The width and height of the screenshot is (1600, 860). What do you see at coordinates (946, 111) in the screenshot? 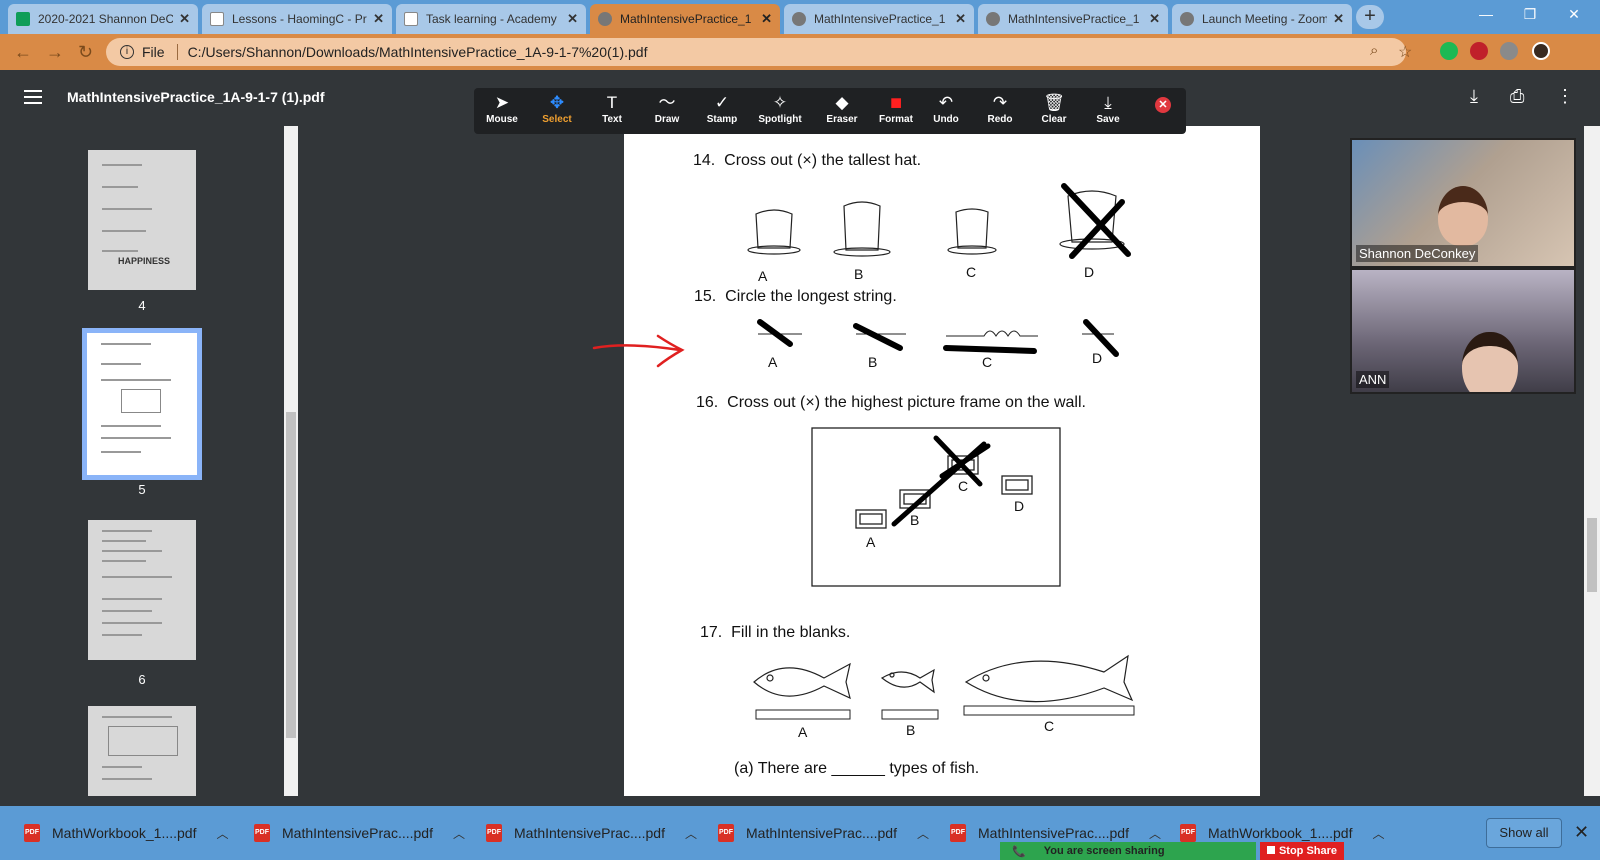
I see `tool-undo: ↶ Undo` at bounding box center [946, 111].